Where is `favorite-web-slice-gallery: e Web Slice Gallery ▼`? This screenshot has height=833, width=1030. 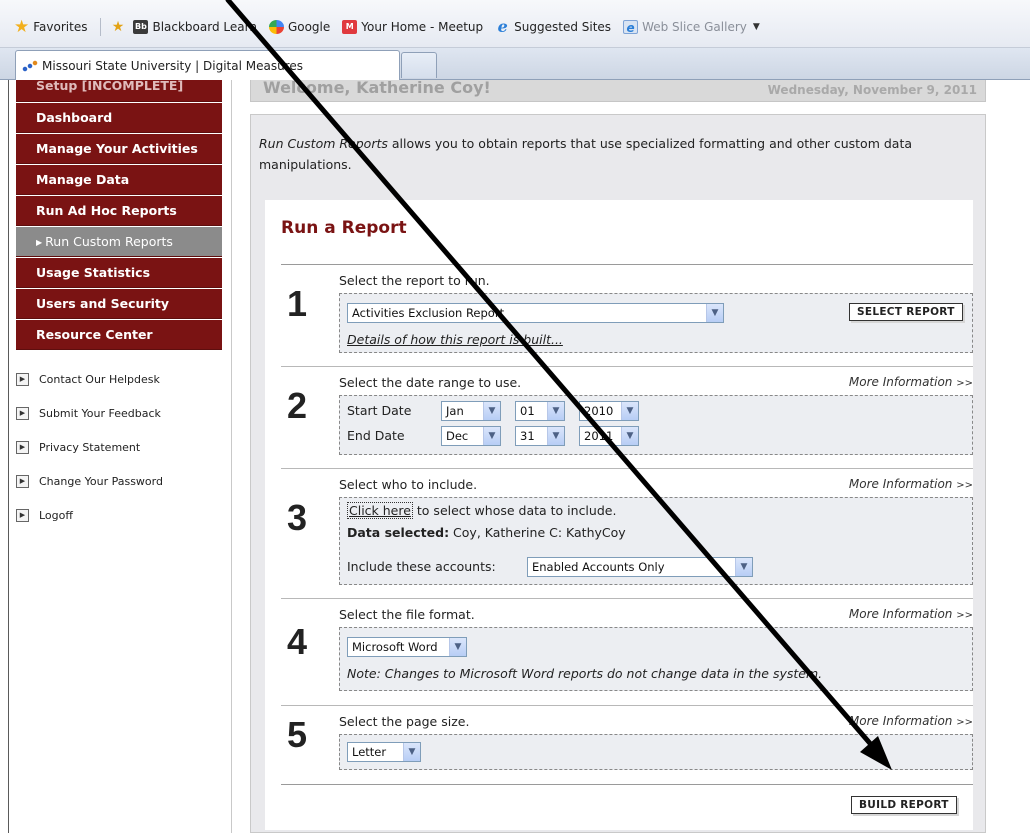
favorite-web-slice-gallery: e Web Slice Gallery ▼ is located at coordinates (691, 27).